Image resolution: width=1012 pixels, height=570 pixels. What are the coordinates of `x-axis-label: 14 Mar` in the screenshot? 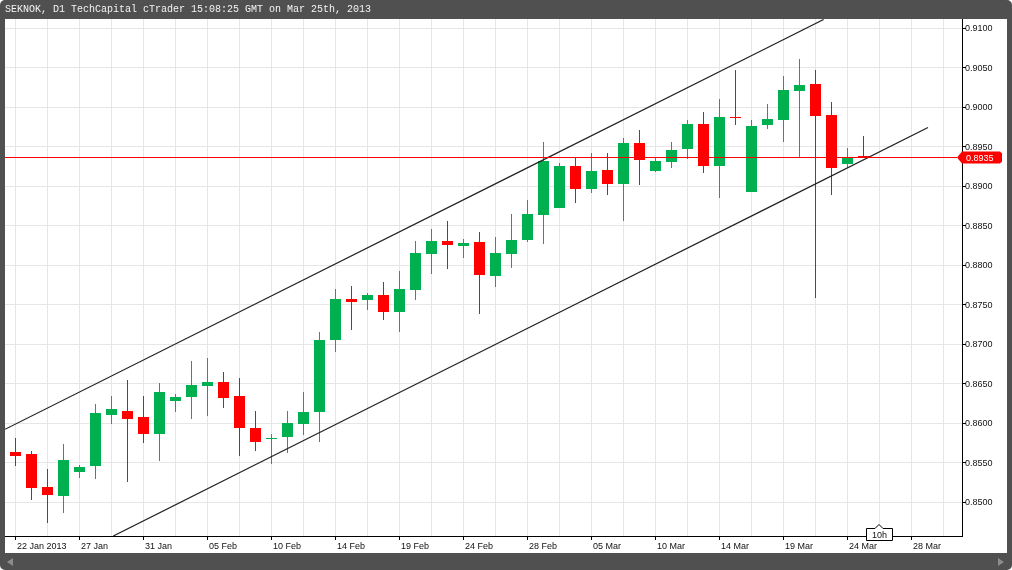 It's located at (735, 546).